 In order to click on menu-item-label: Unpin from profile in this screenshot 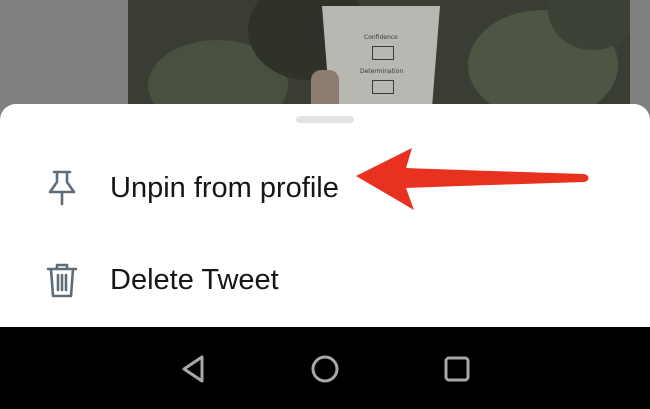, I will do `click(224, 188)`.